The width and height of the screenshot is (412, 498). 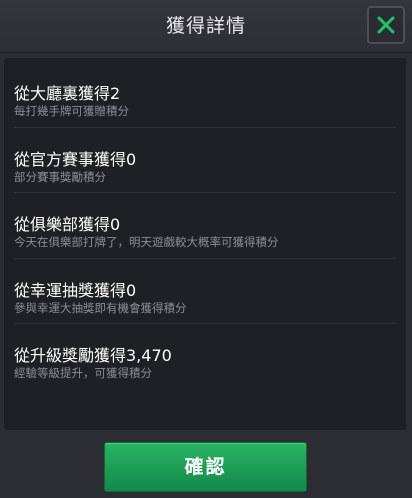 What do you see at coordinates (93, 355) in the screenshot?
I see `item-title: 從升級獎勵獲得3,470` at bounding box center [93, 355].